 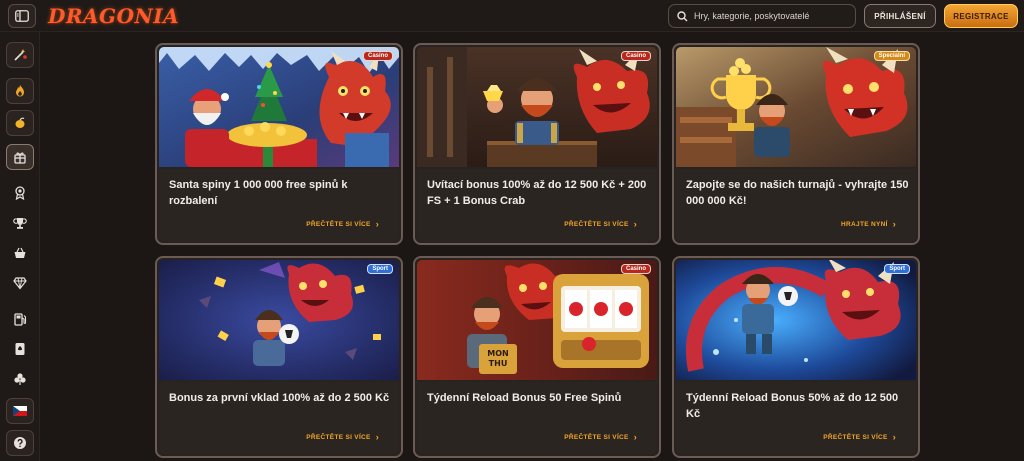 I want to click on mon-thu-sign: MON THU, so click(x=498, y=359).